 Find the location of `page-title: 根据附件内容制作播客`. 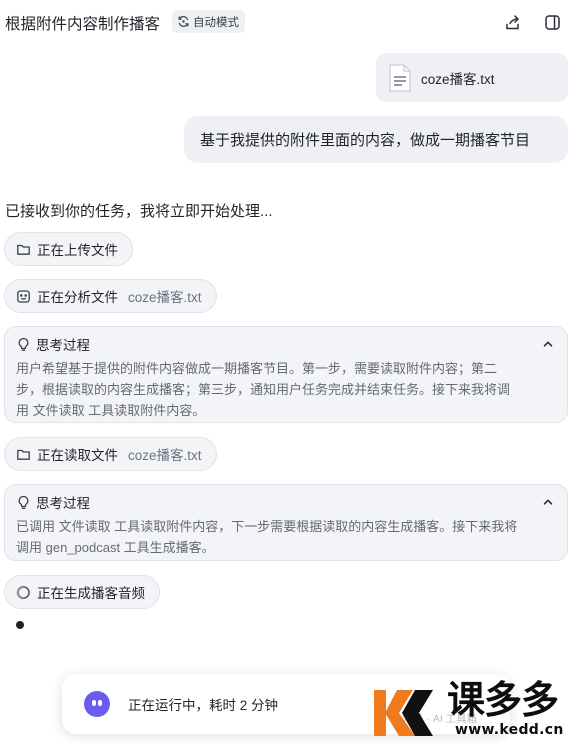

page-title: 根据附件内容制作播客 is located at coordinates (83, 24).